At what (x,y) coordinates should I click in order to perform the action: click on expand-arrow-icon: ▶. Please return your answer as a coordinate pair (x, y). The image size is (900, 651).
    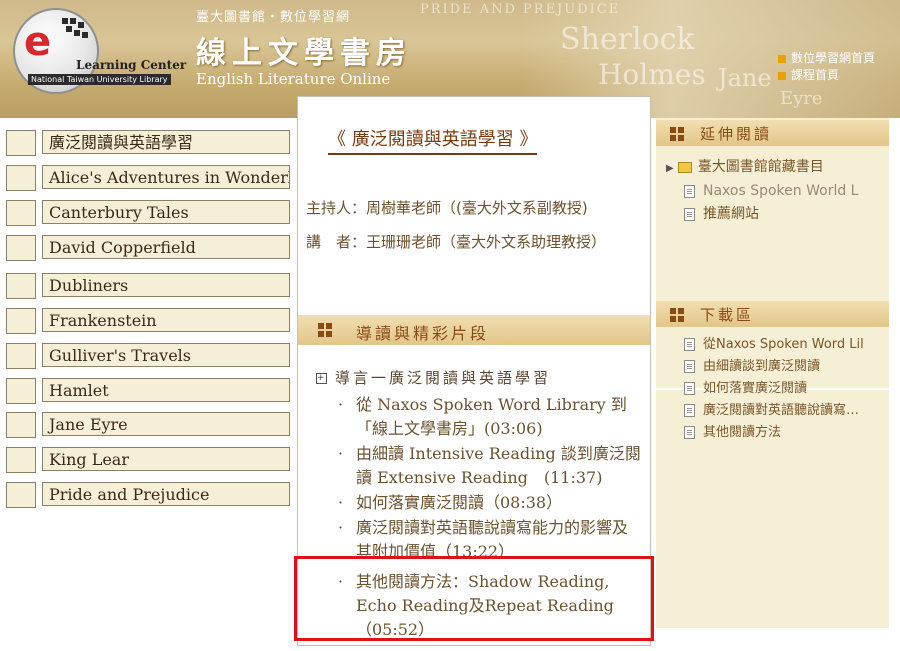
    Looking at the image, I should click on (670, 168).